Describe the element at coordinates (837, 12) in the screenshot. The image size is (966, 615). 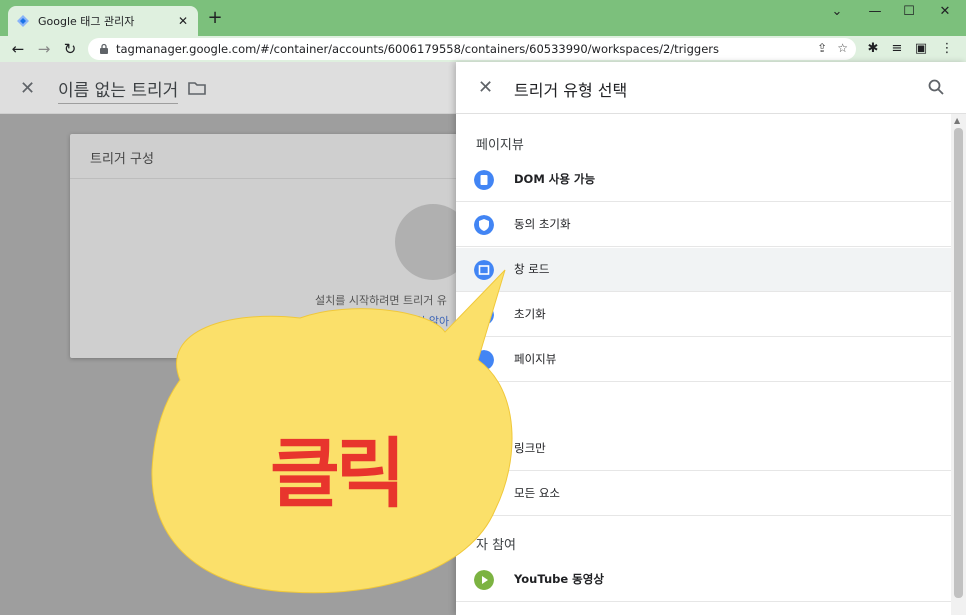
I see `tab-search-icon: ⌄` at that location.